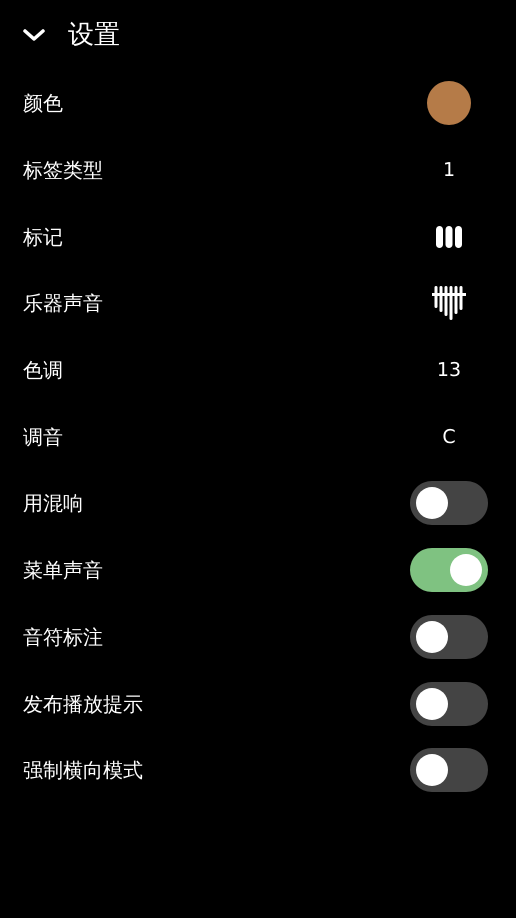 This screenshot has height=918, width=516. Describe the element at coordinates (43, 104) in the screenshot. I see `setting-label: 颜色` at that location.